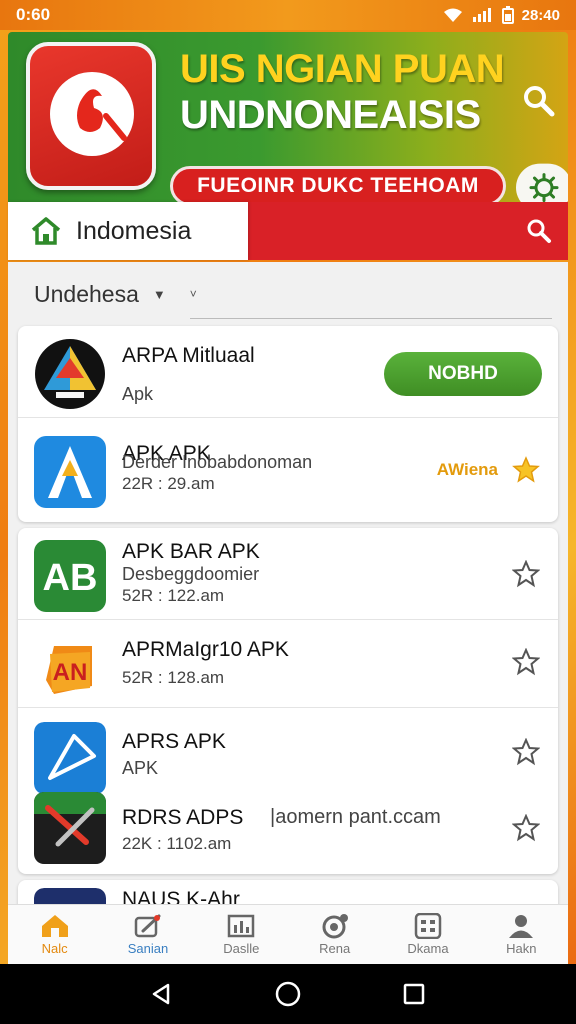  What do you see at coordinates (181, 896) in the screenshot?
I see `app-title: NAUS K-Ahr` at bounding box center [181, 896].